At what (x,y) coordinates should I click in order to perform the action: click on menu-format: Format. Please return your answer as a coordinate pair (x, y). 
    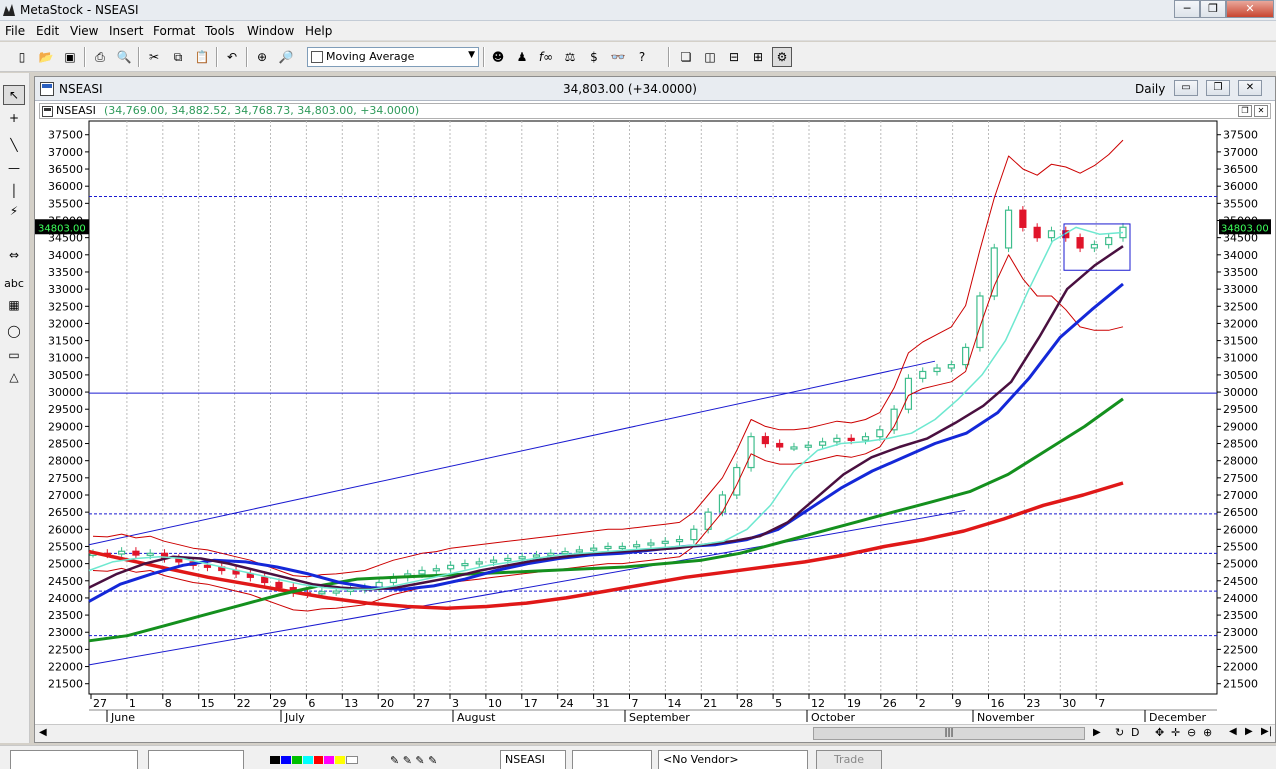
    Looking at the image, I should click on (174, 31).